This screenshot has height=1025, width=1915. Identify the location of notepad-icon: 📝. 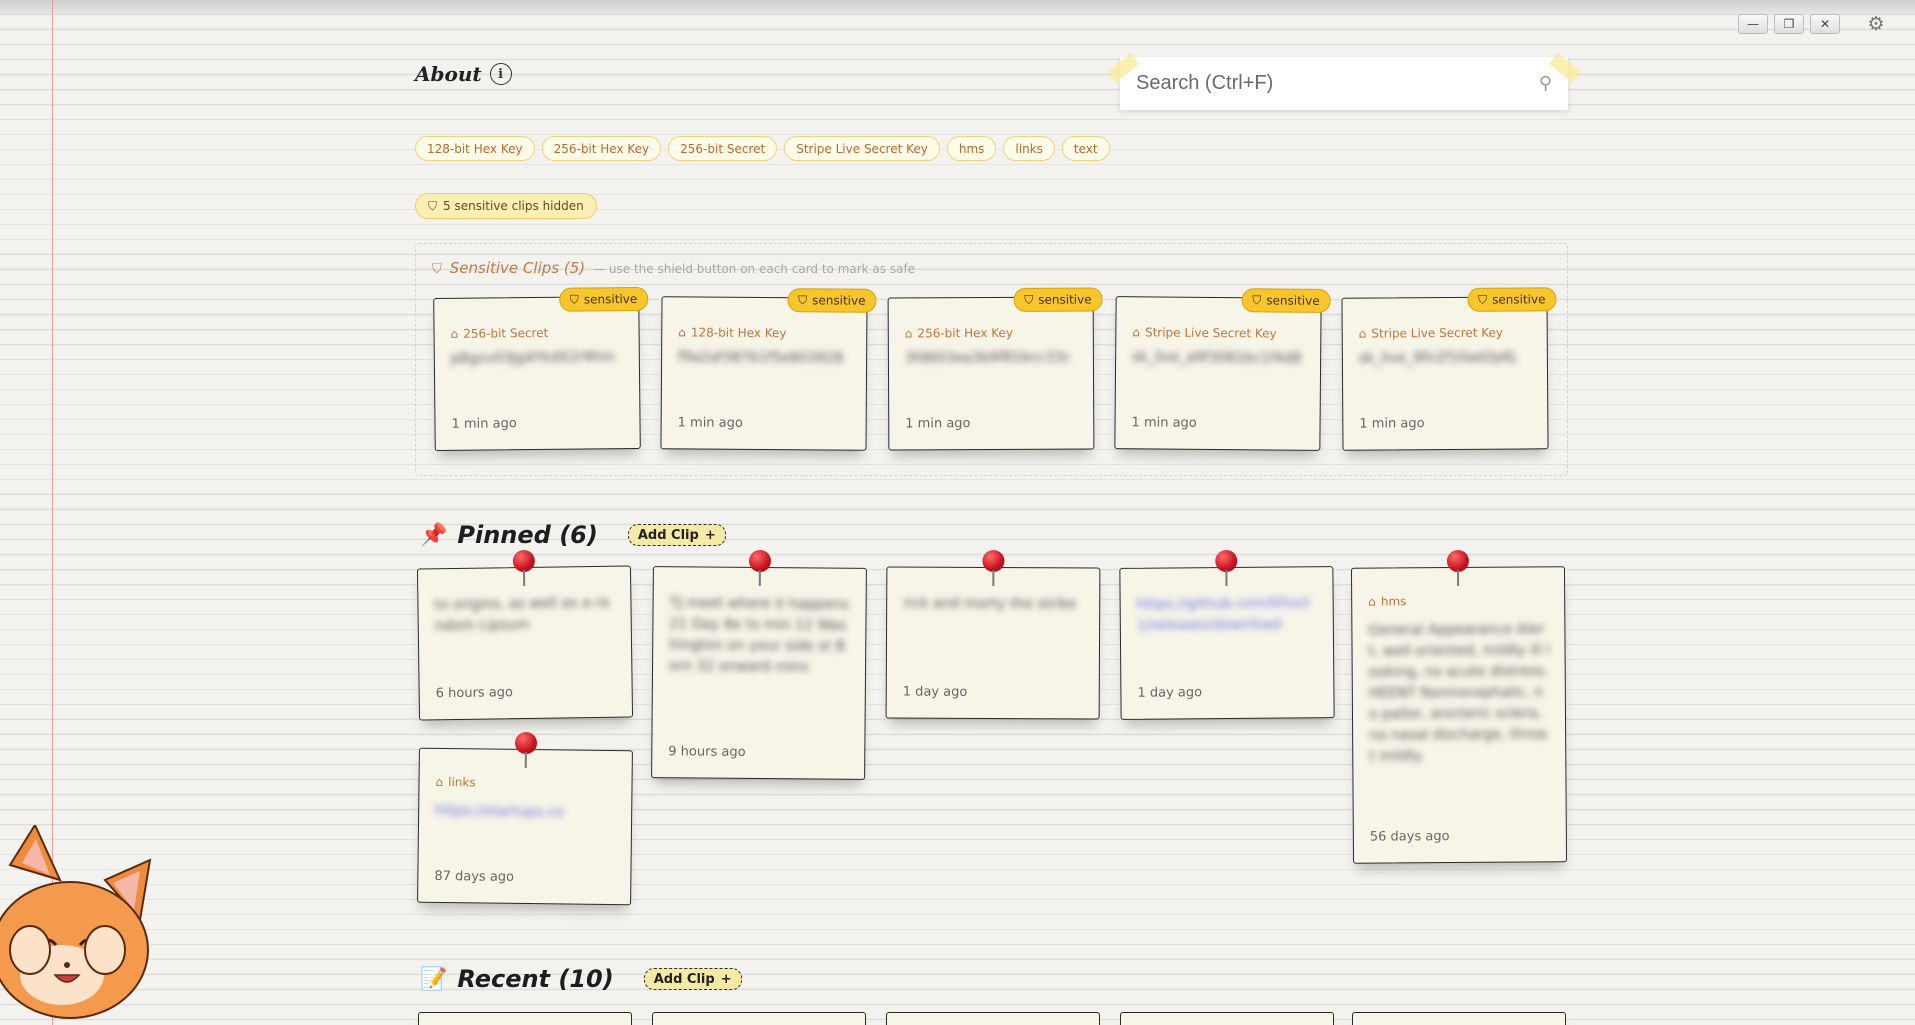
(434, 979).